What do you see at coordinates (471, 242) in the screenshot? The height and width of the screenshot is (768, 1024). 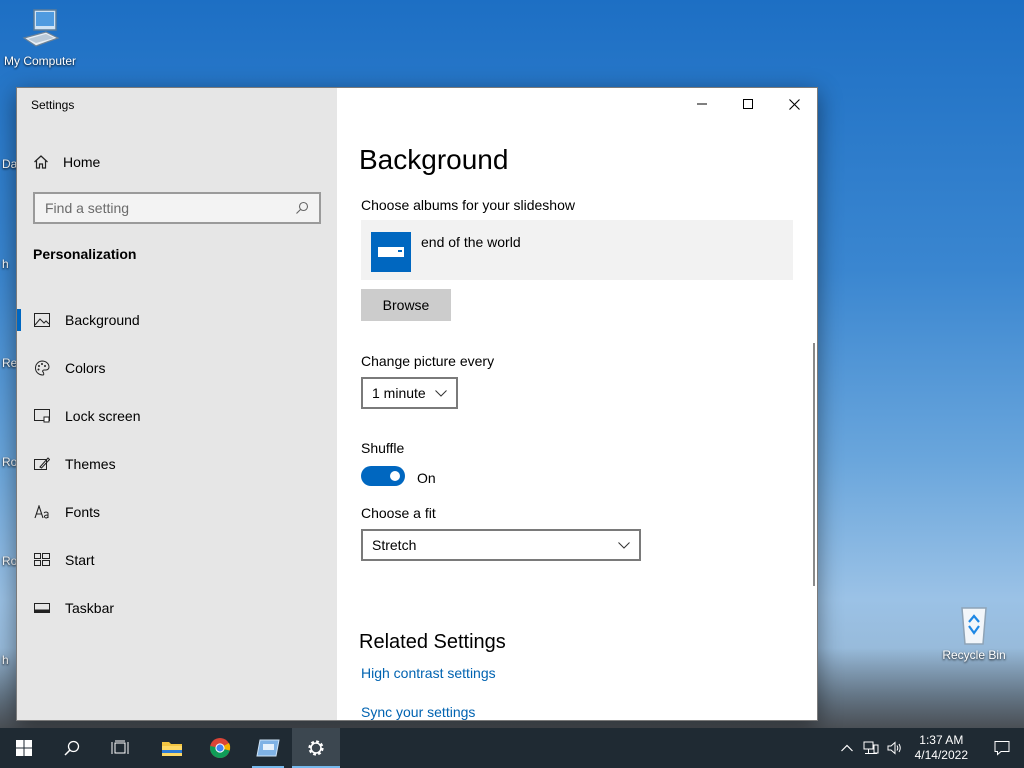 I see `album-name: end of the world` at bounding box center [471, 242].